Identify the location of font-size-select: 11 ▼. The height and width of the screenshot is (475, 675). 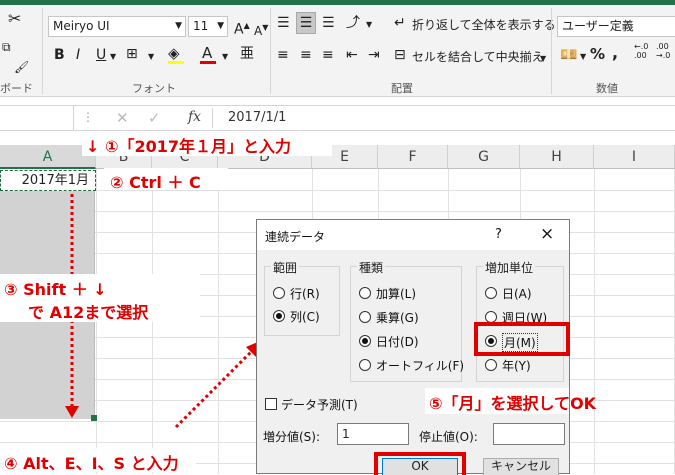
(208, 26).